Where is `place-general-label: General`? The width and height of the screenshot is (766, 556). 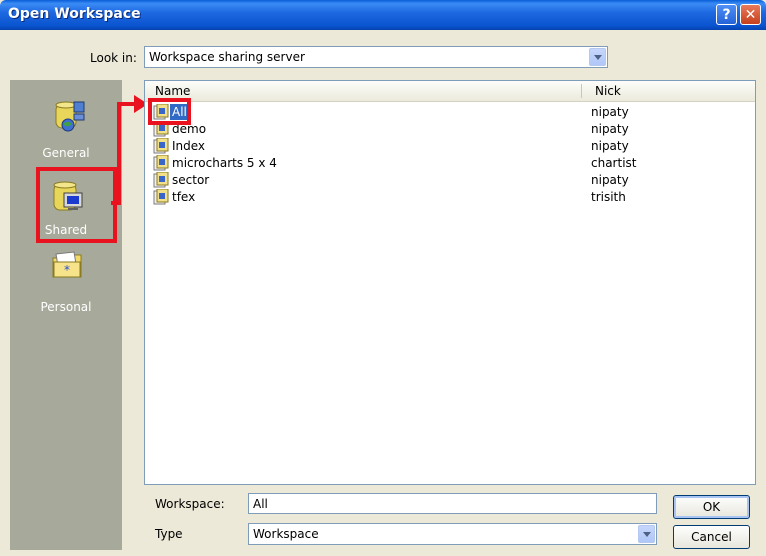 place-general-label: General is located at coordinates (66, 153).